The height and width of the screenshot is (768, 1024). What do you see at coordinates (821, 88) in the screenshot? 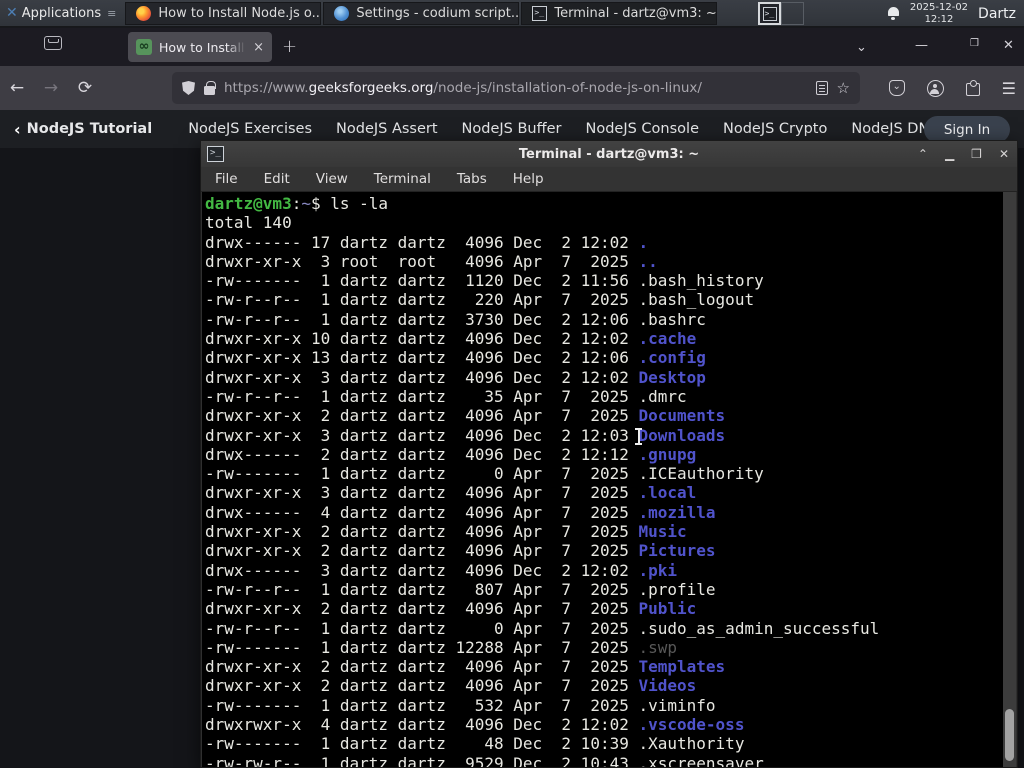
I see `reader-view-icon` at bounding box center [821, 88].